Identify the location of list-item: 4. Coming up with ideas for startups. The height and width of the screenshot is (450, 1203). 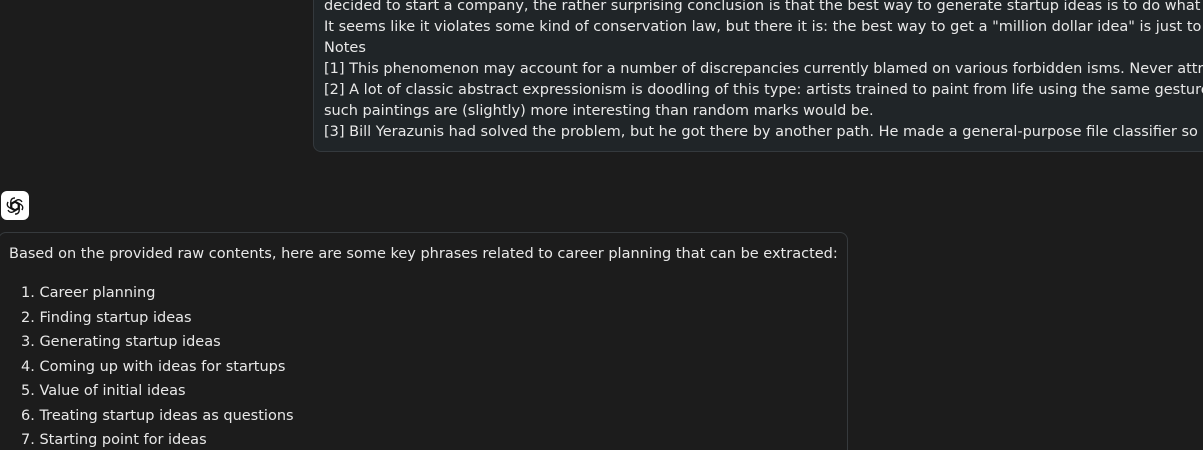
(153, 366).